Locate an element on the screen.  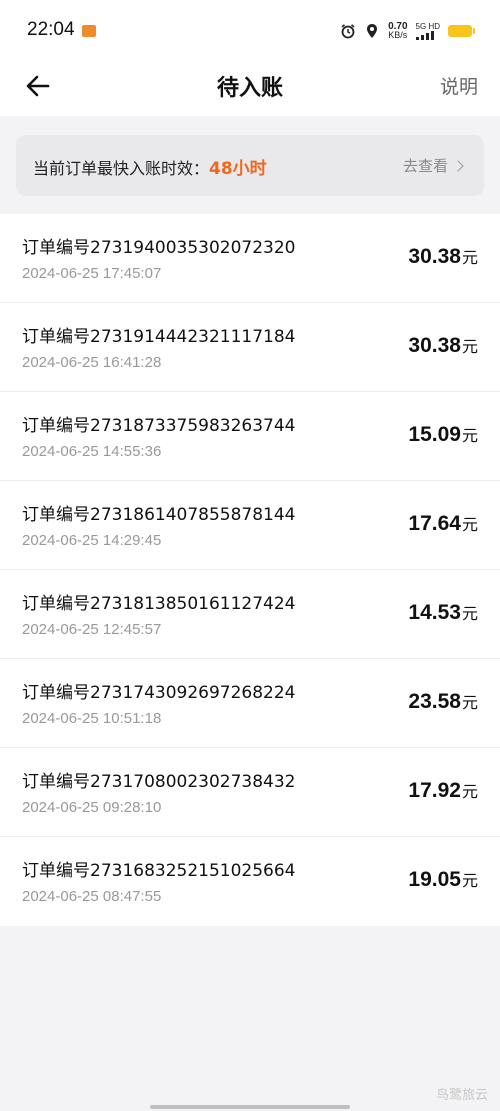
network-speed-unit: KB/s is located at coordinates (398, 35).